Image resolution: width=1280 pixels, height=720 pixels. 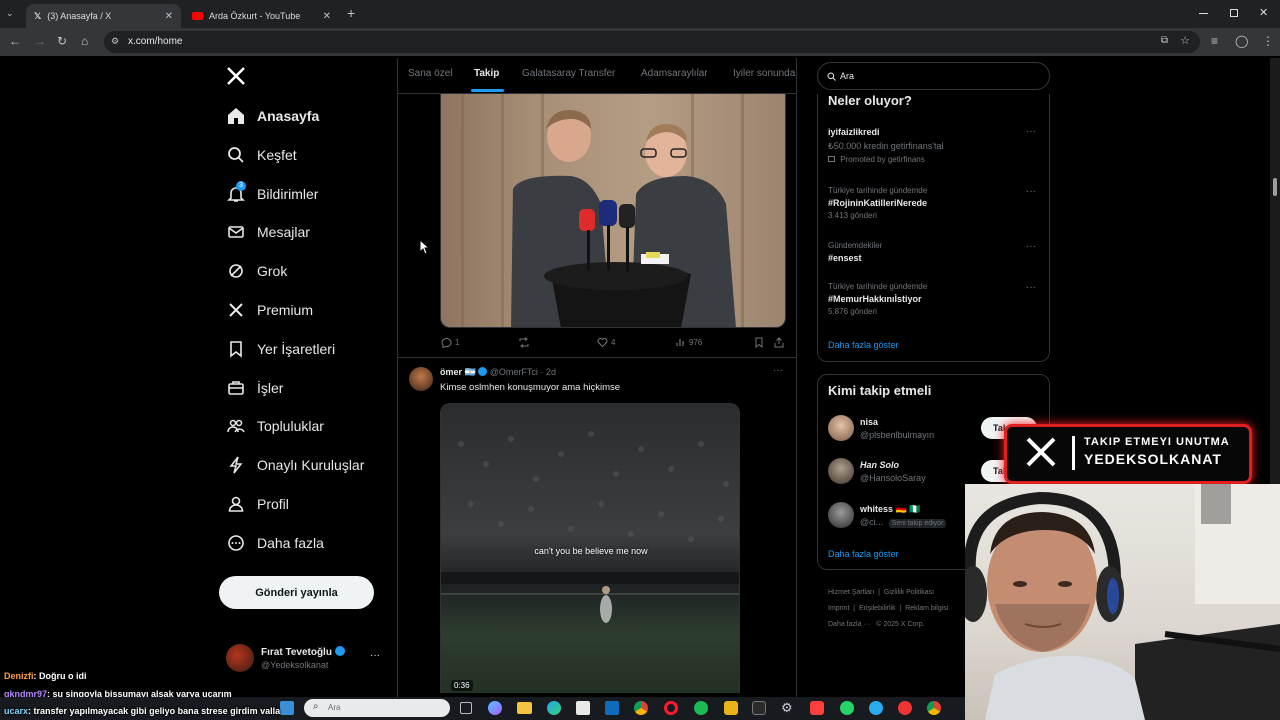 What do you see at coordinates (236, 388) in the screenshot?
I see `briefcase-icon` at bounding box center [236, 388].